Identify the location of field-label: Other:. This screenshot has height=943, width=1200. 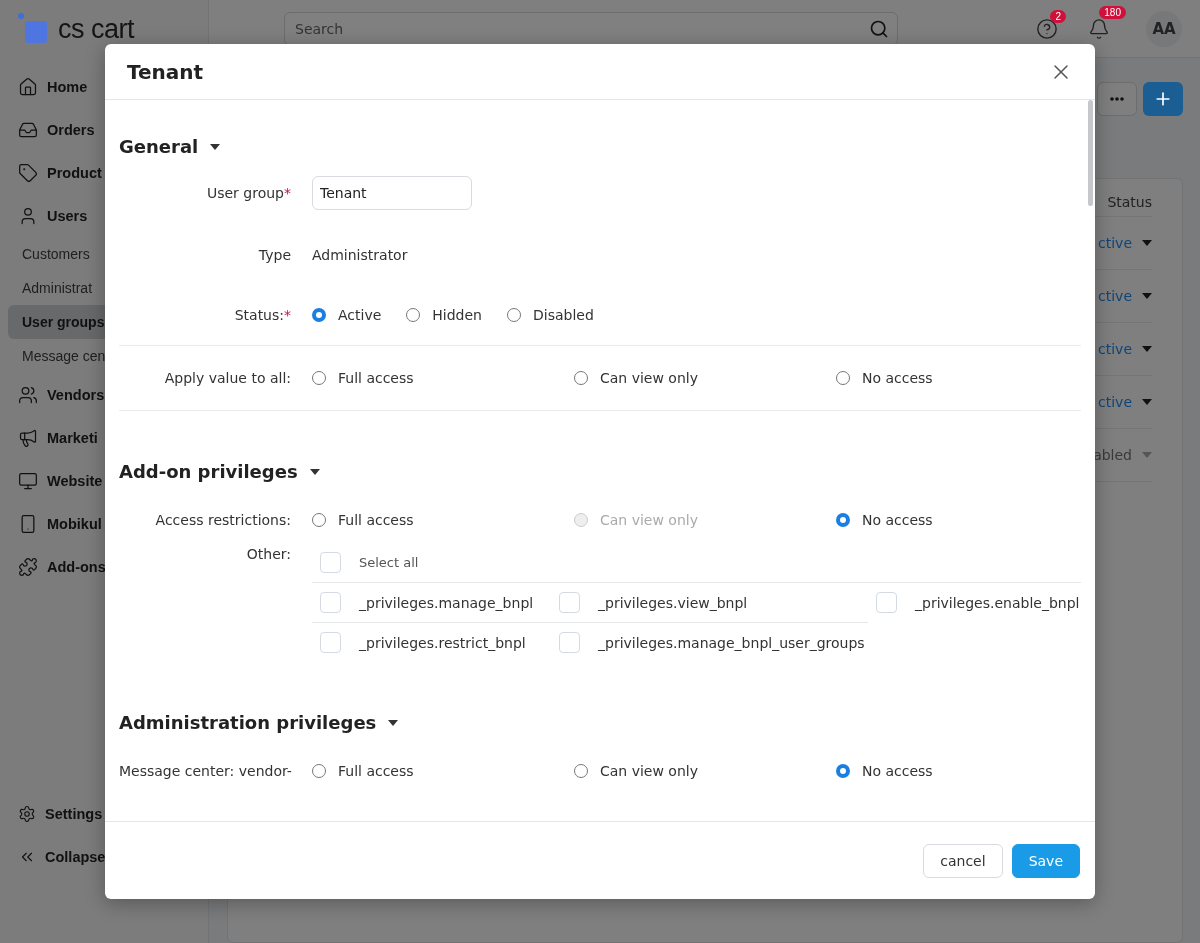
(268, 553).